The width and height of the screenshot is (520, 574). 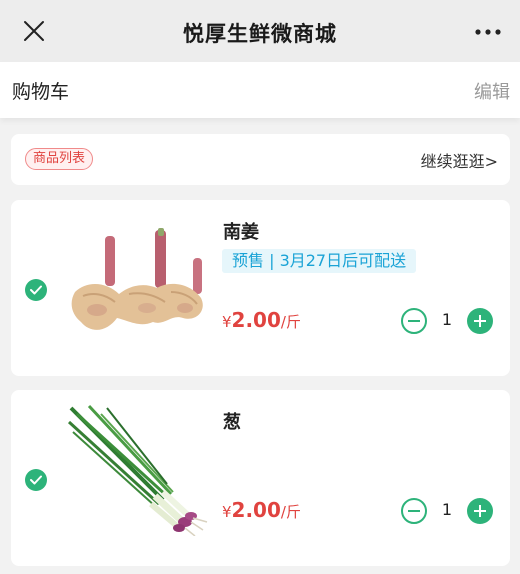 I want to click on item-name: 南姜, so click(x=241, y=232).